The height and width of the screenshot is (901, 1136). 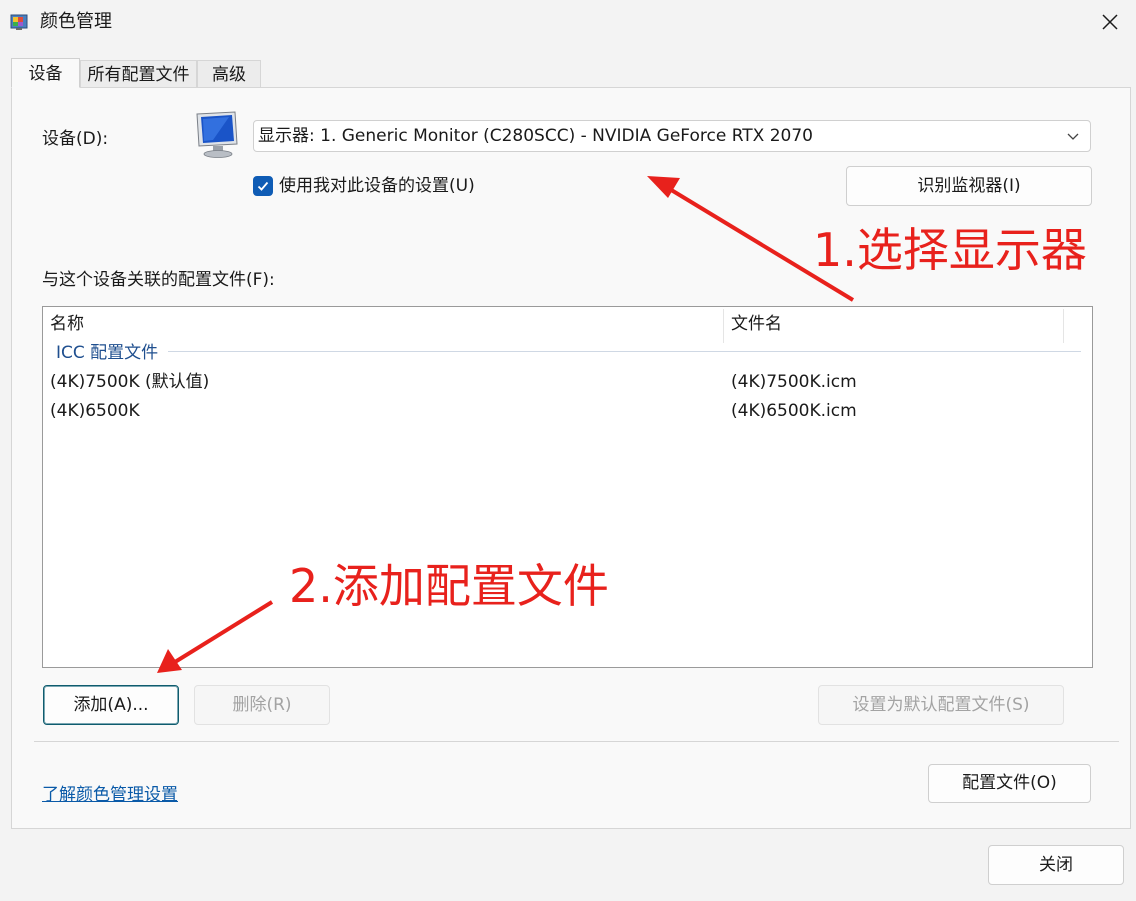 I want to click on title-bar: 颜色管理, so click(x=568, y=22).